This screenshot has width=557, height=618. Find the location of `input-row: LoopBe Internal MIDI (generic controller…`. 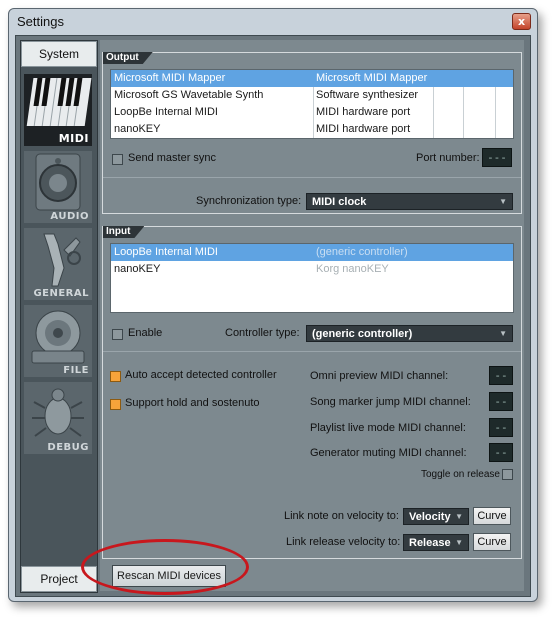

input-row: LoopBe Internal MIDI (generic controller… is located at coordinates (312, 252).